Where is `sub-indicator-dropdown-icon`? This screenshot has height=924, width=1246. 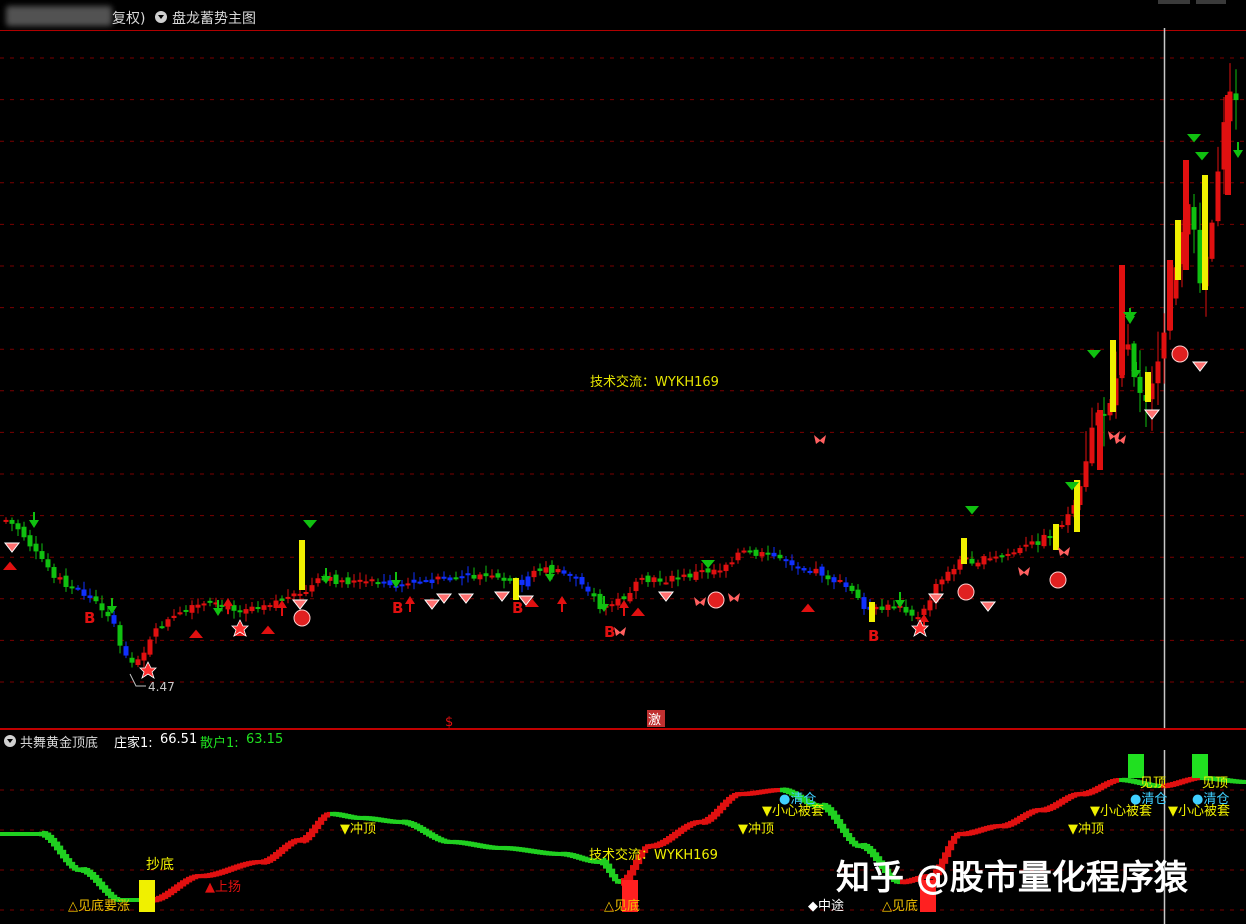
sub-indicator-dropdown-icon is located at coordinates (10, 741).